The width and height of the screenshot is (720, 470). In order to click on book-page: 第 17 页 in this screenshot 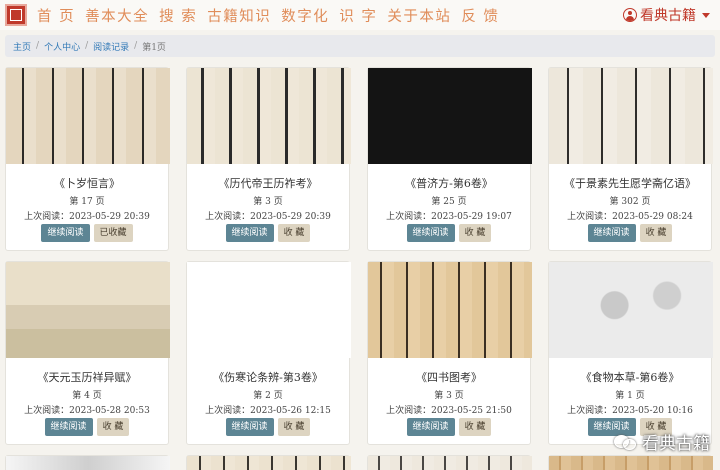, I will do `click(87, 202)`.